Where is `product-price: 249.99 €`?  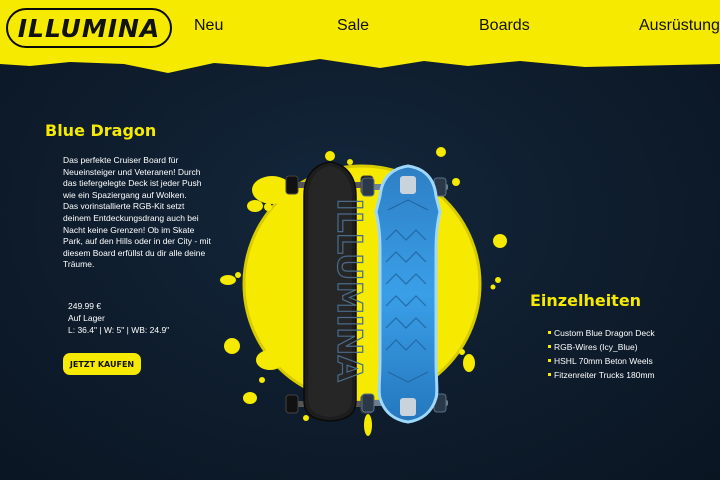
product-price: 249.99 € is located at coordinates (85, 306).